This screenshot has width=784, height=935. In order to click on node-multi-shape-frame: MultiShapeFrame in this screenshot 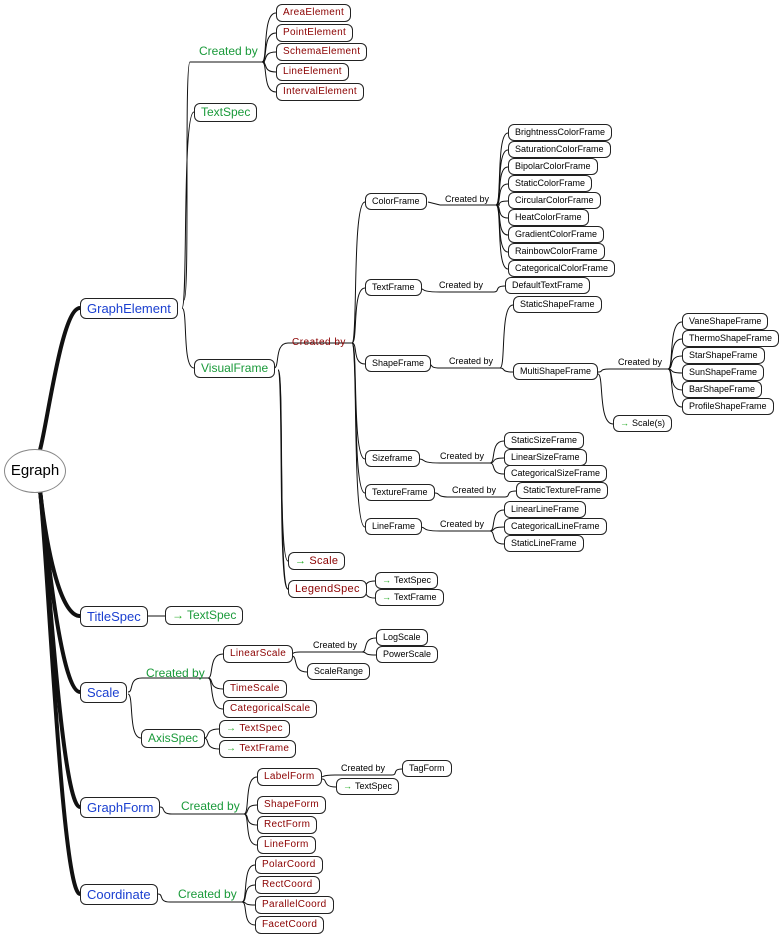, I will do `click(556, 371)`.